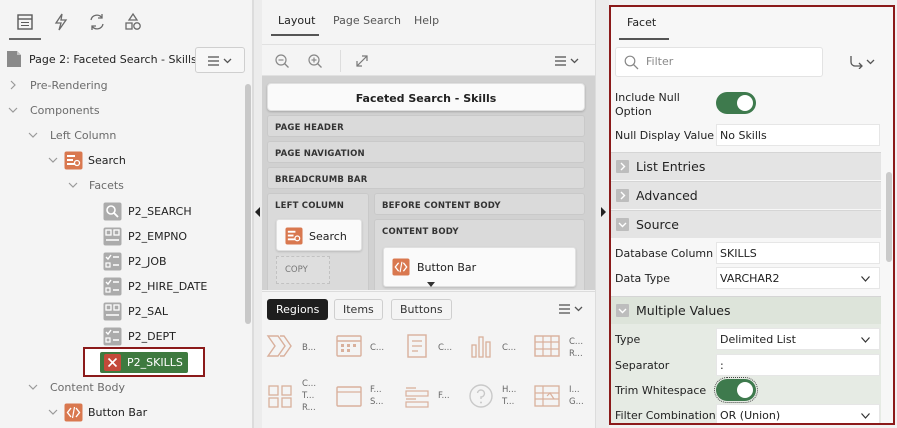  Describe the element at coordinates (61, 22) in the screenshot. I see `dynamic-actions-icon` at that location.